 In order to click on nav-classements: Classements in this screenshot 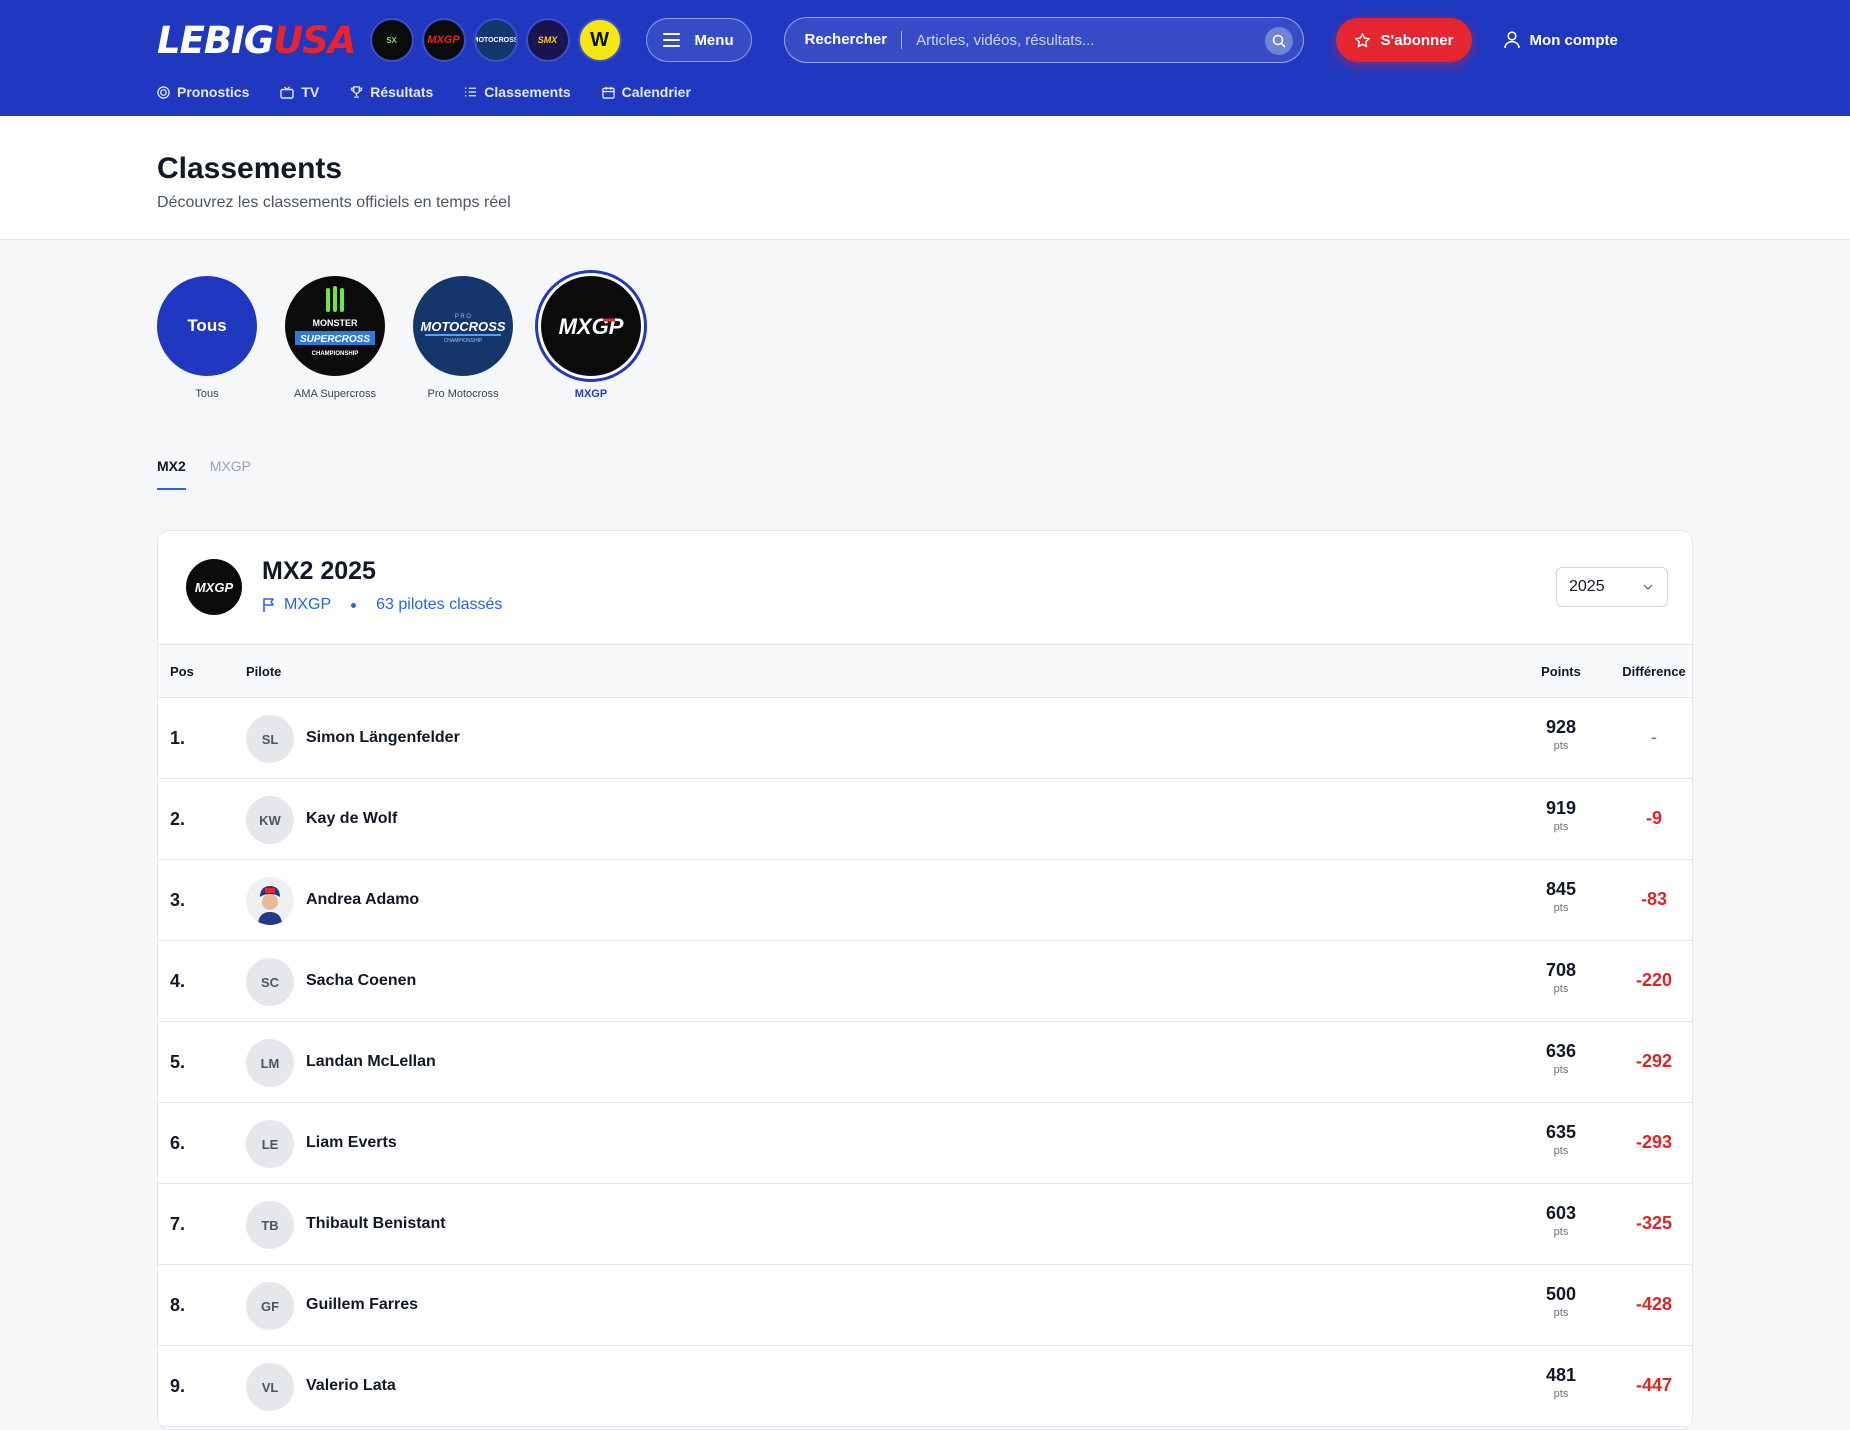, I will do `click(517, 92)`.